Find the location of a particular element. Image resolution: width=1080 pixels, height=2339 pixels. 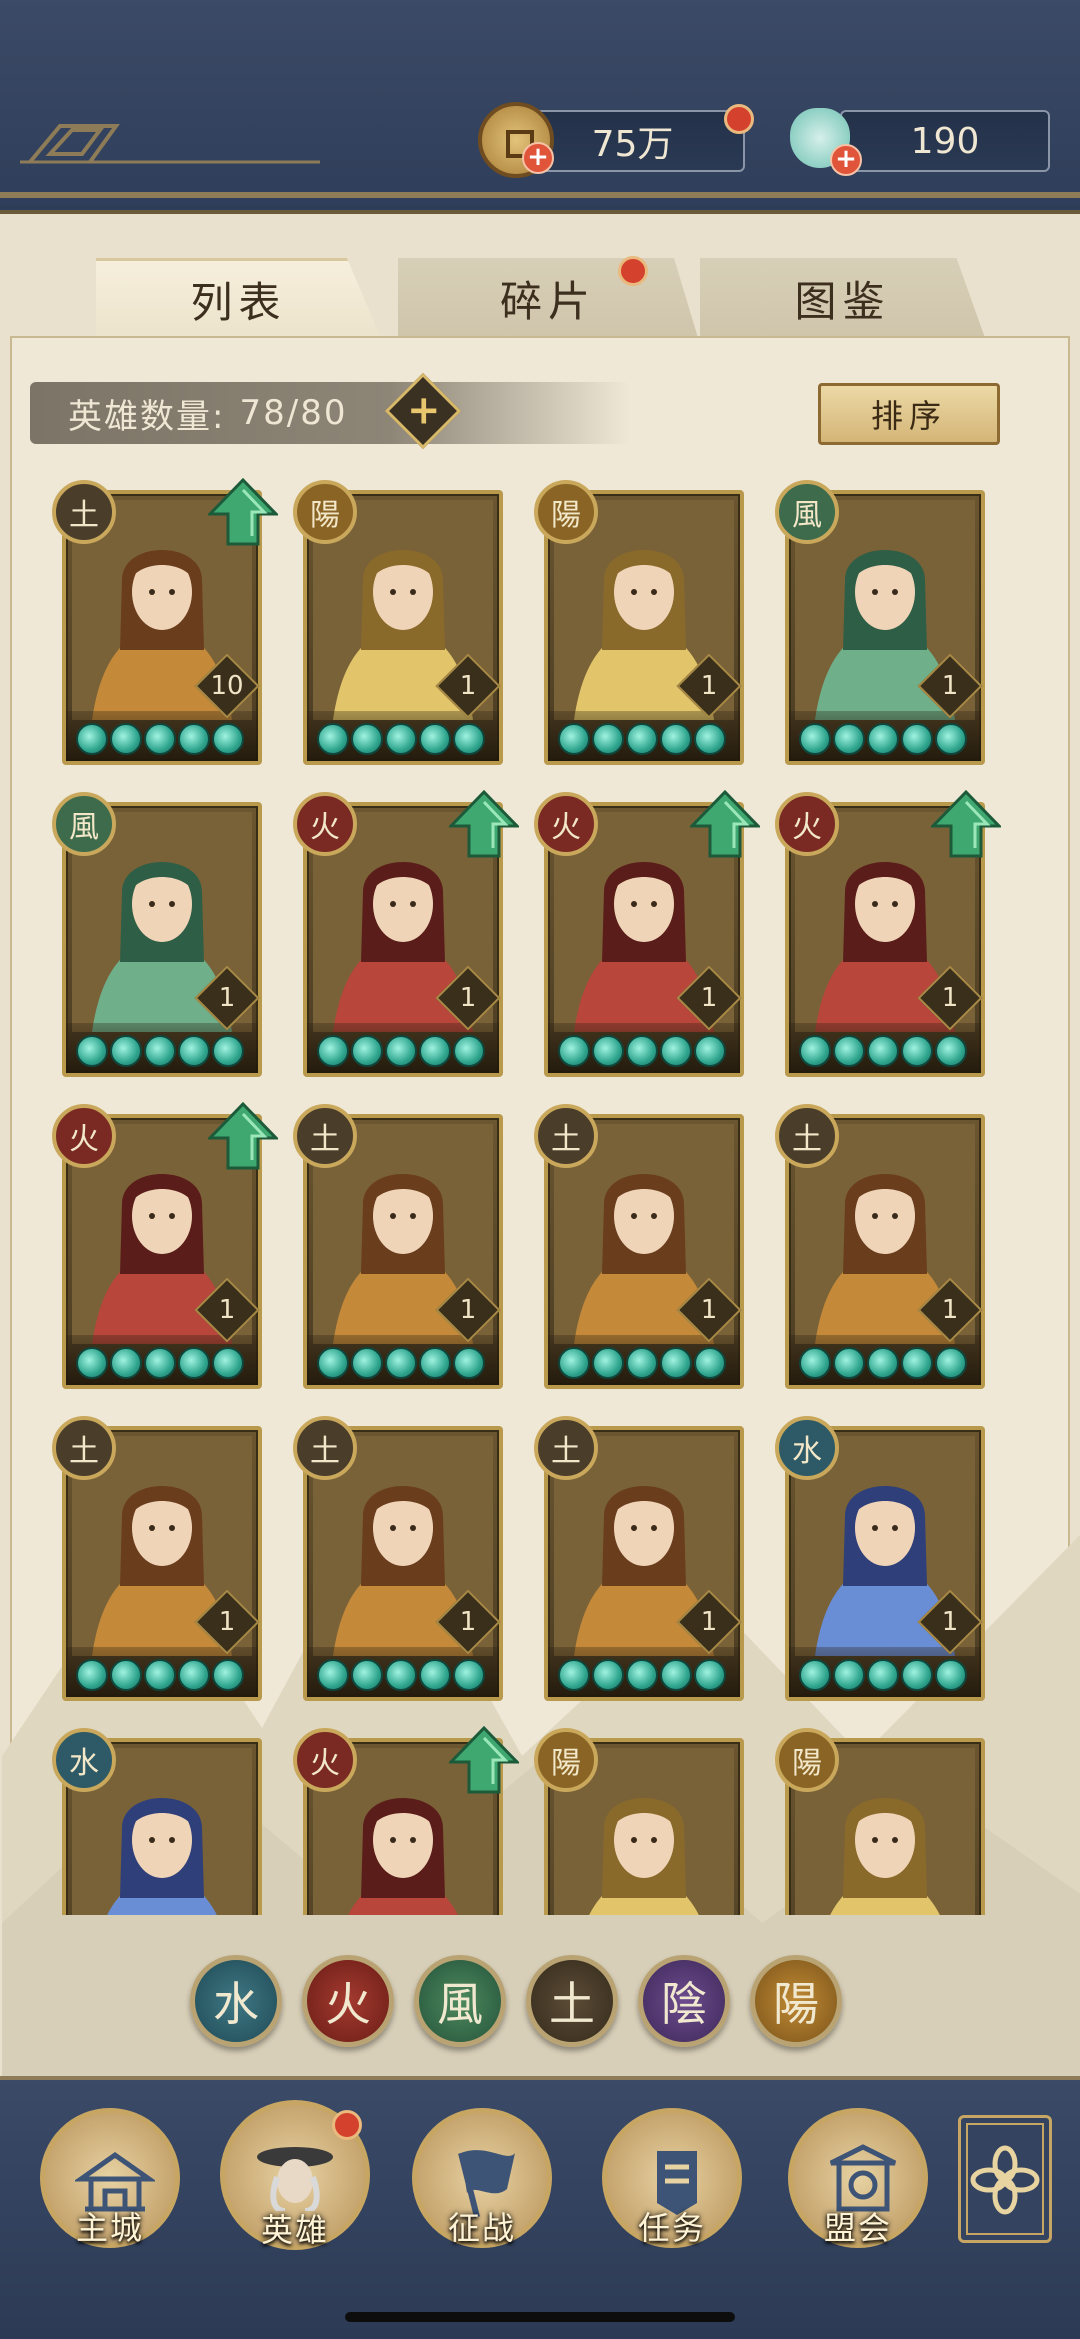

top-bar-divider is located at coordinates (540, 195).